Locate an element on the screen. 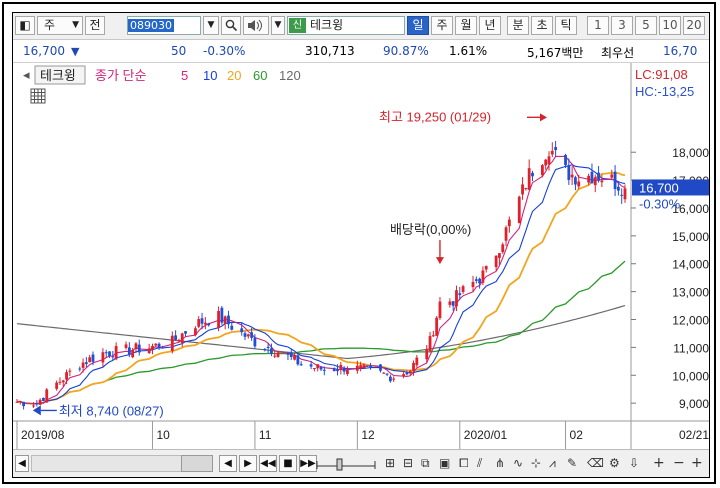 The height and width of the screenshot is (488, 720). chevron-down-icon: ▼ is located at coordinates (75, 25).